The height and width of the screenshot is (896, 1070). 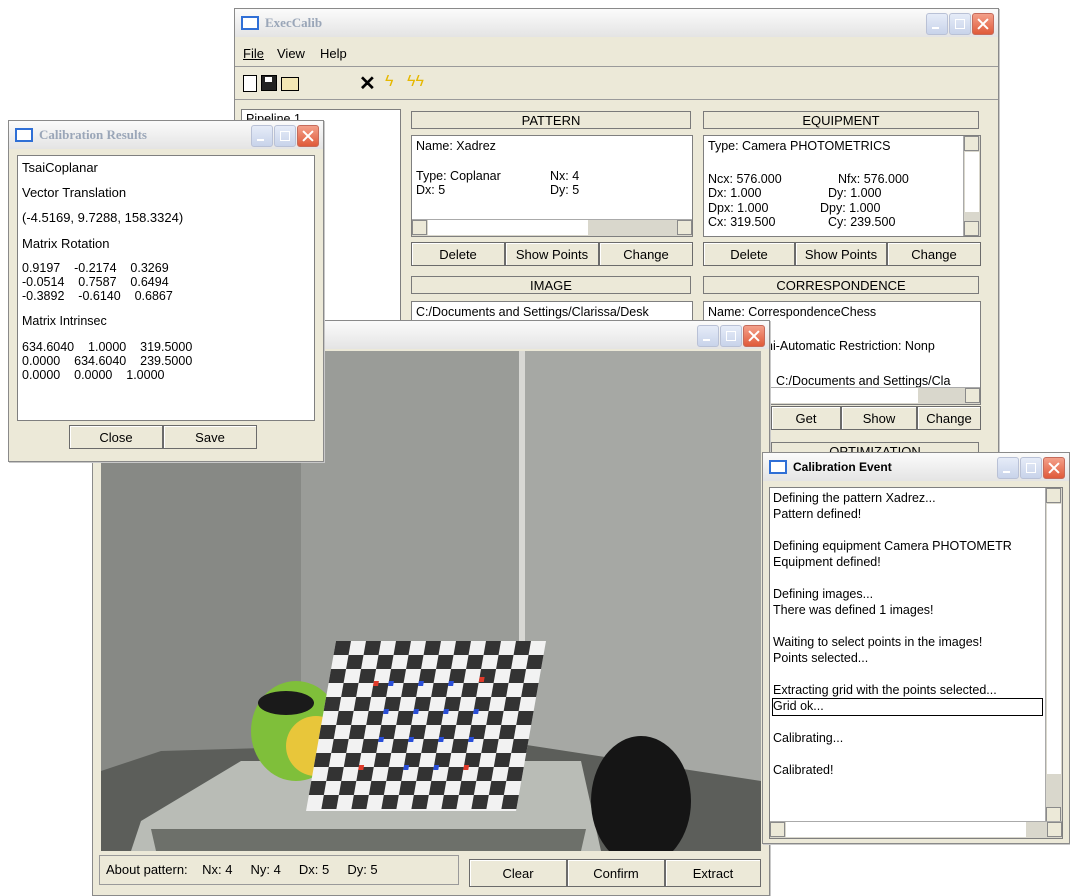 What do you see at coordinates (166, 135) in the screenshot?
I see `results-title-bar: Calibration Results` at bounding box center [166, 135].